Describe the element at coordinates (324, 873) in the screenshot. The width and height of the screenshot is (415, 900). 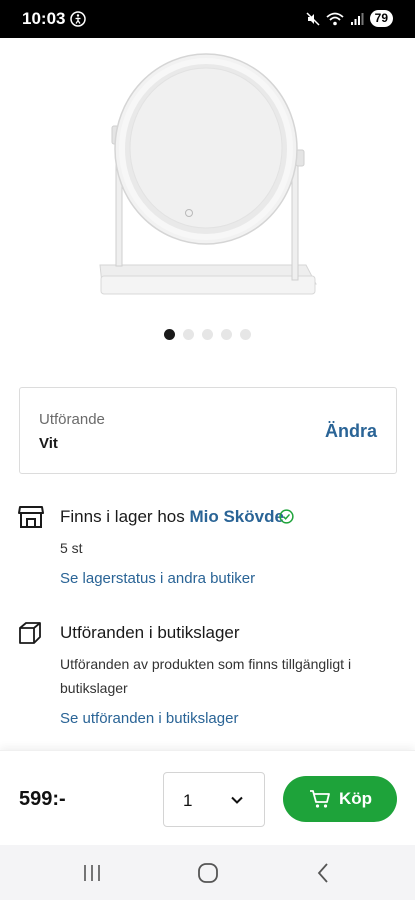
I see `back-icon` at that location.